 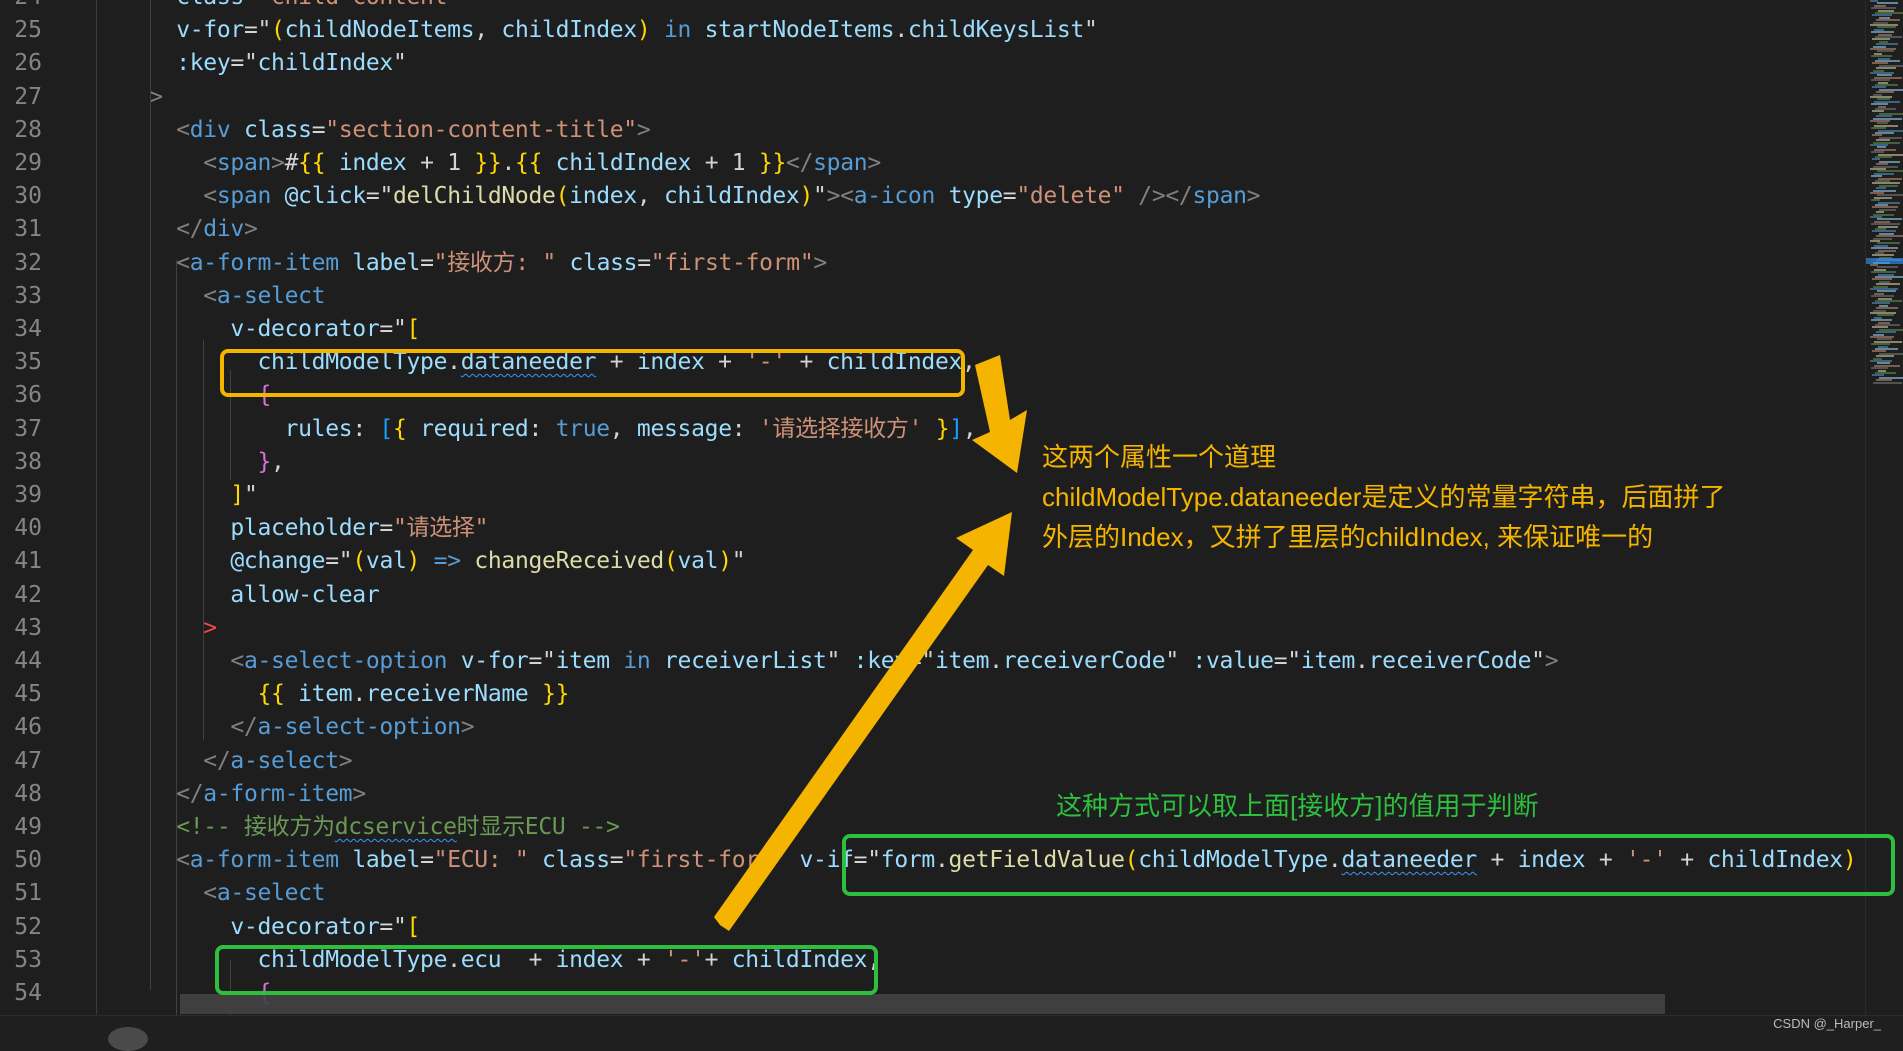 What do you see at coordinates (799, 30) in the screenshot?
I see `code-token: startNodeItems` at bounding box center [799, 30].